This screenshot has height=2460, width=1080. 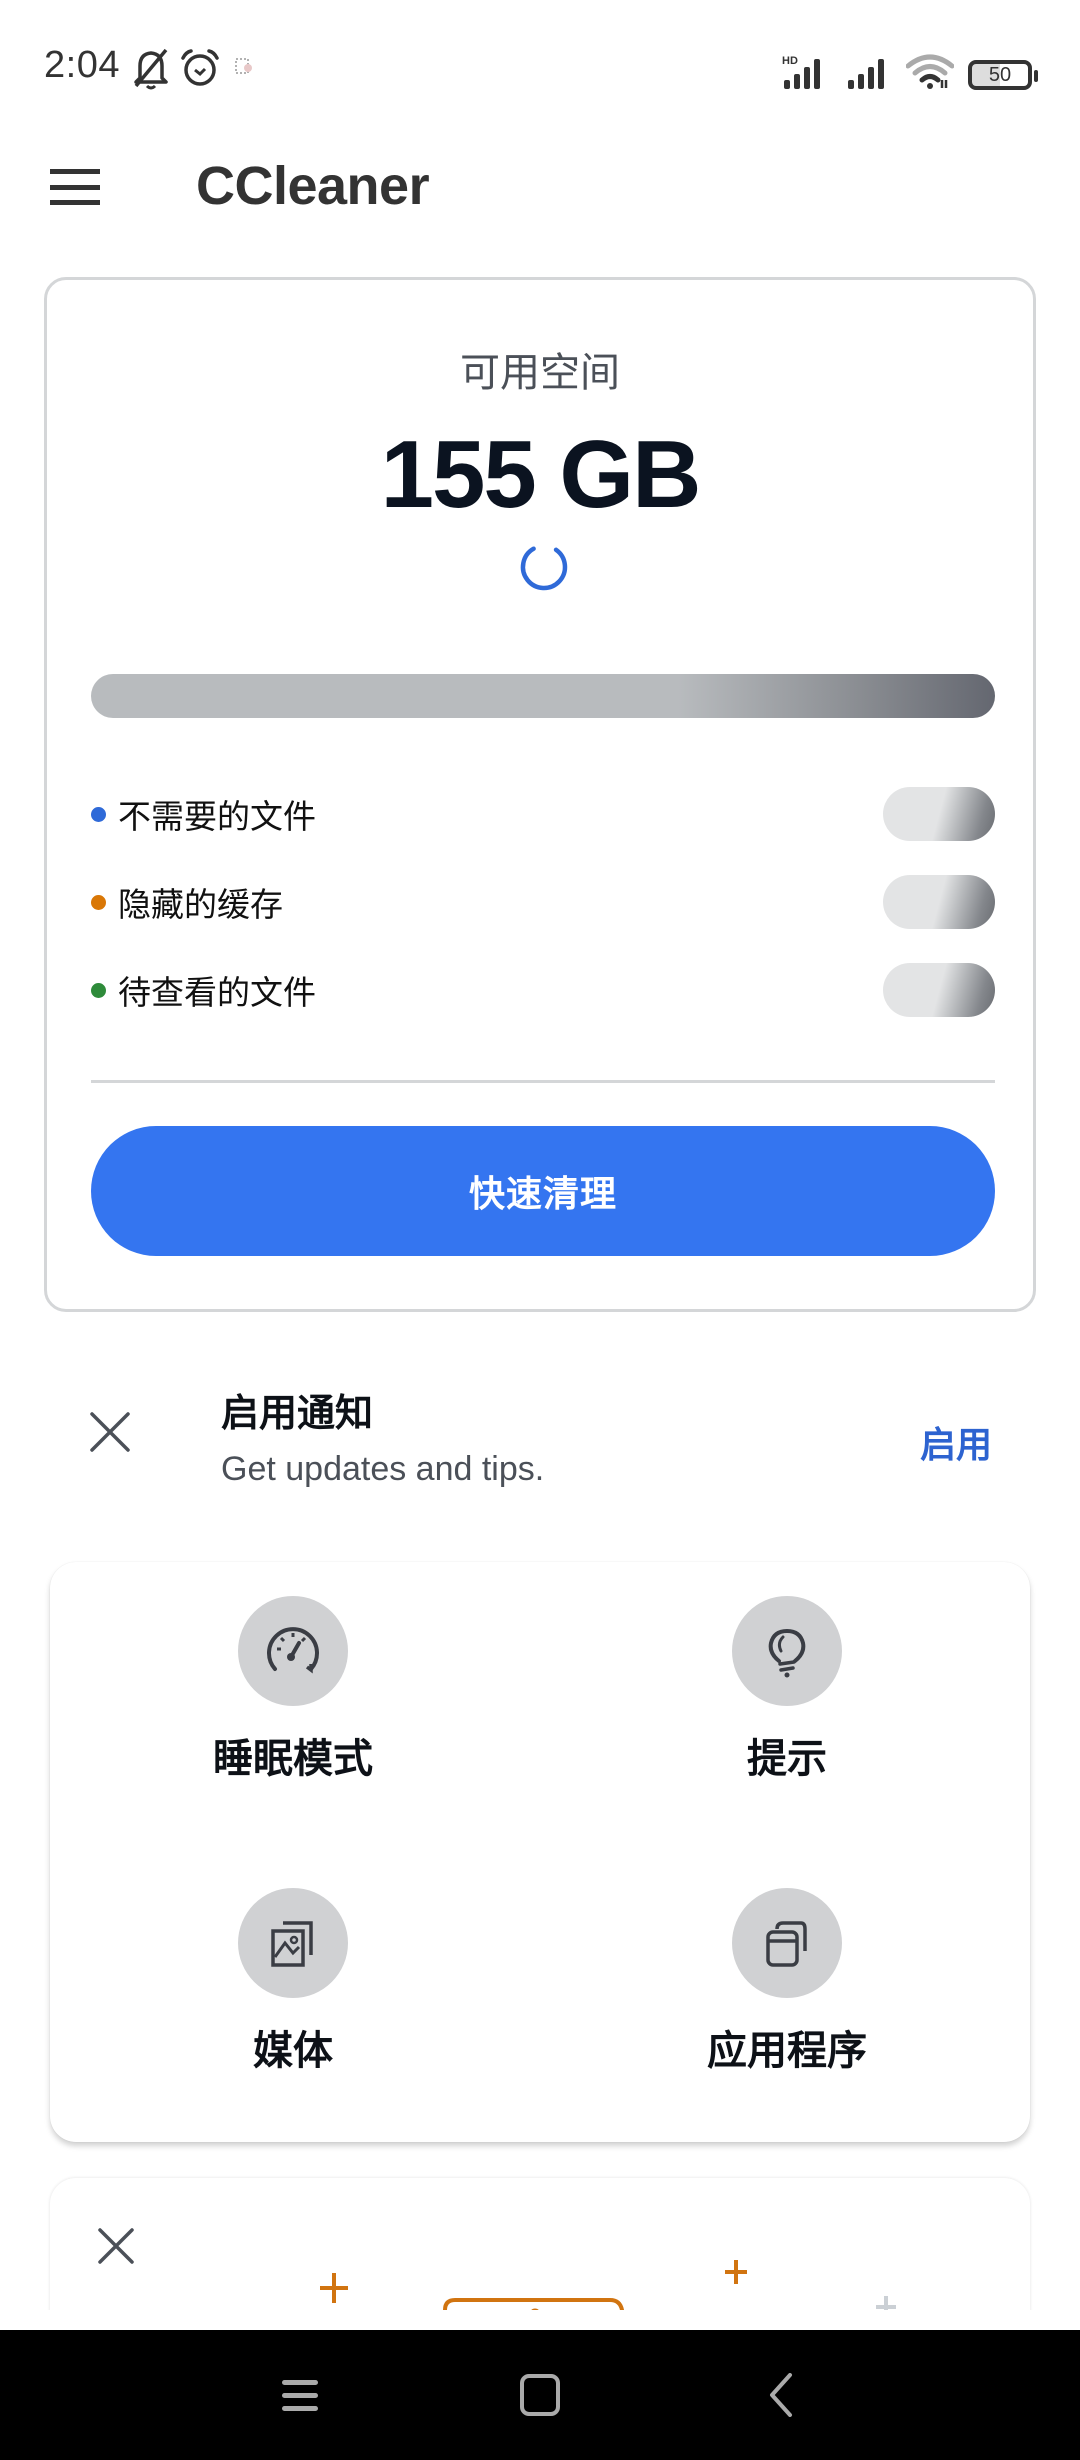 I want to click on feature-tile-sleep-mode: 睡眠模式, so click(x=293, y=1682).